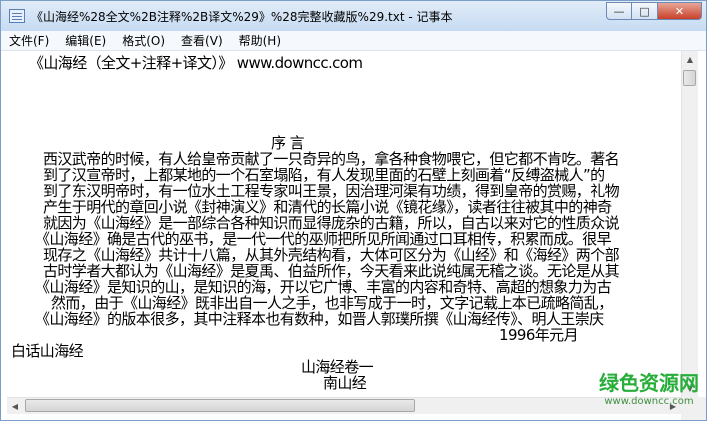 Image resolution: width=707 pixels, height=421 pixels. I want to click on menu-bar: 文件(F) 编辑(E) 格式(O) 查看(V) 帮助(H), so click(353, 41).